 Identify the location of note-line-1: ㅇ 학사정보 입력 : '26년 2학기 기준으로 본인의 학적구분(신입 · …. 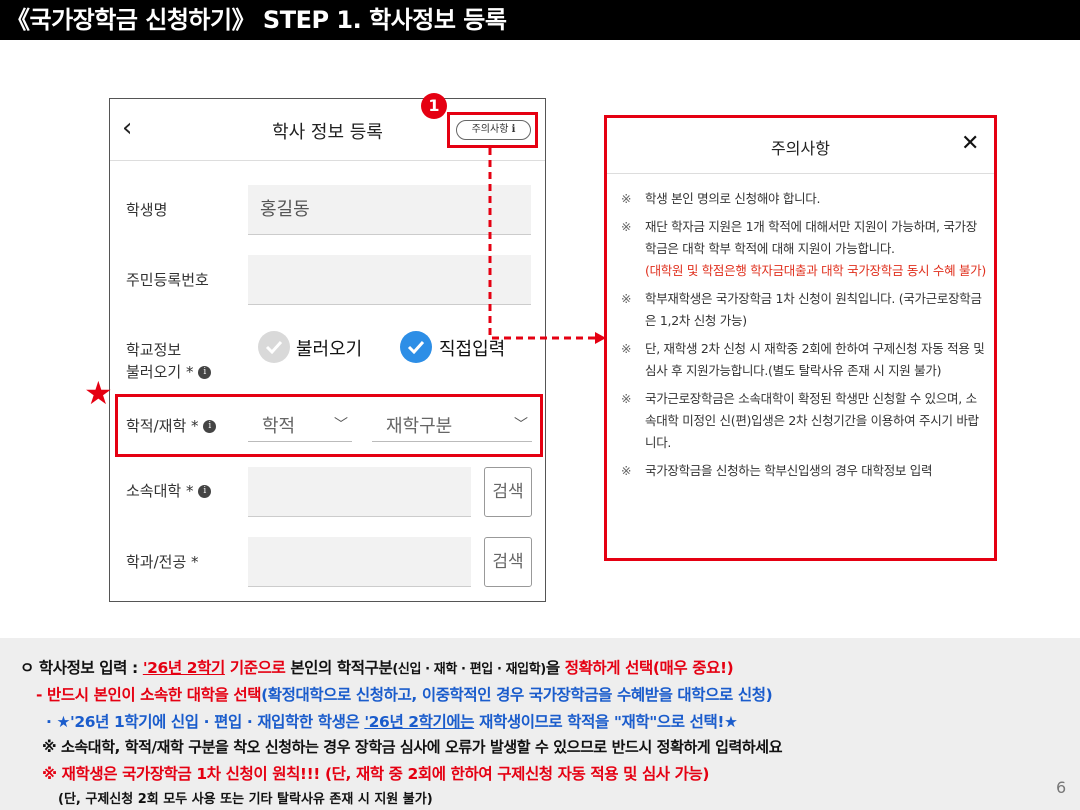
(377, 667).